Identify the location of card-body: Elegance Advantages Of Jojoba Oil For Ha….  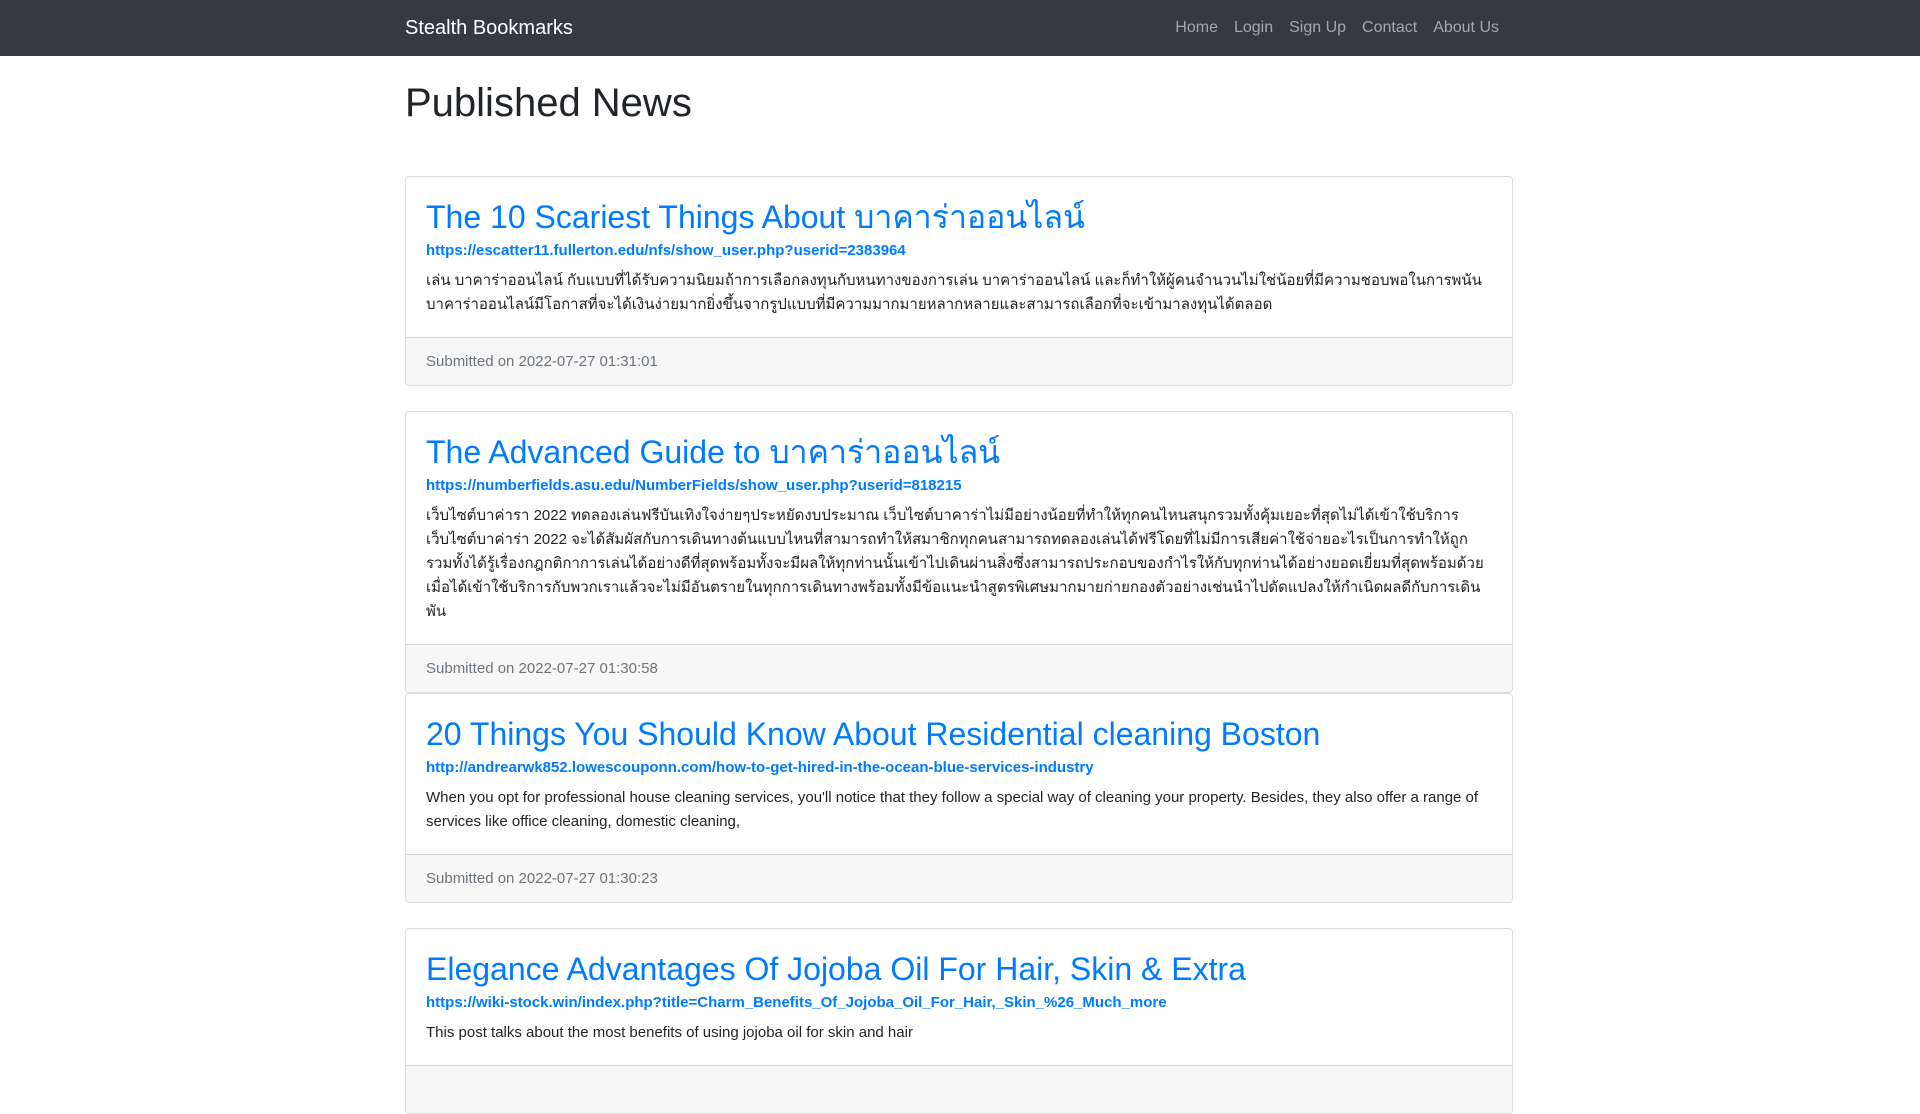
(959, 997).